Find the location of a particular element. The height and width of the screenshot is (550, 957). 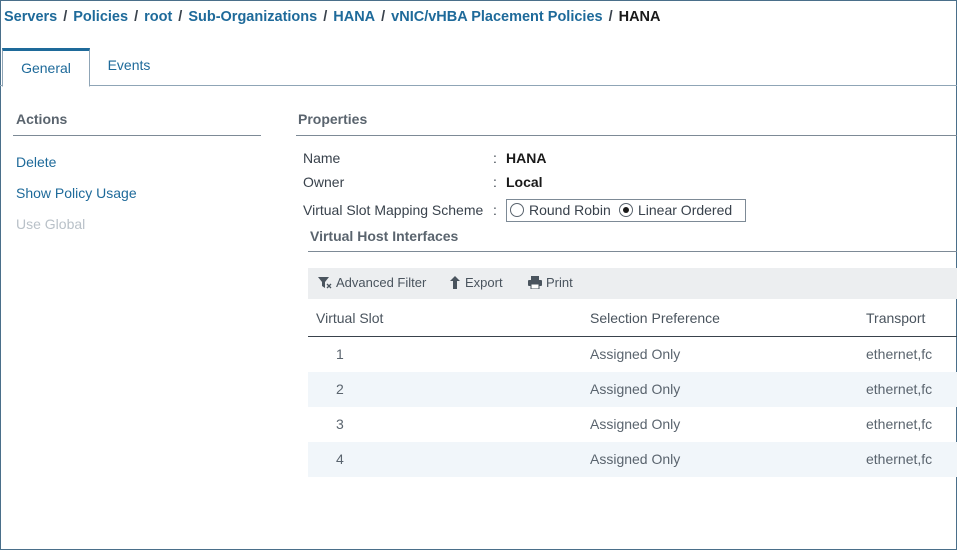

cell-virtual-slot: 2 is located at coordinates (340, 389).